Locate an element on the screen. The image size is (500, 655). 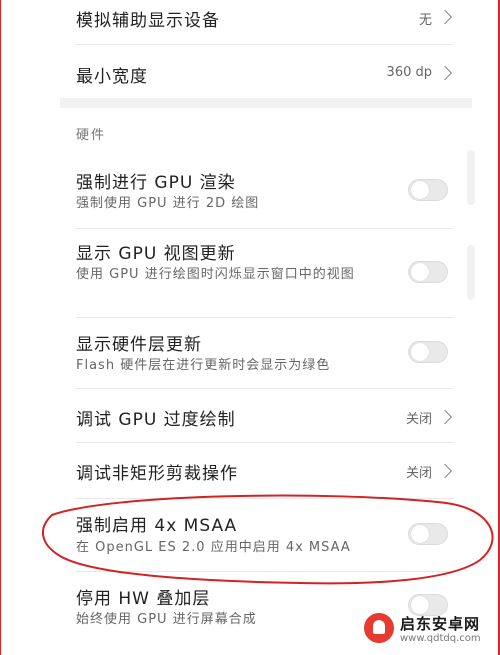
watermark-url: www.qdtdq.com is located at coordinates (440, 638).